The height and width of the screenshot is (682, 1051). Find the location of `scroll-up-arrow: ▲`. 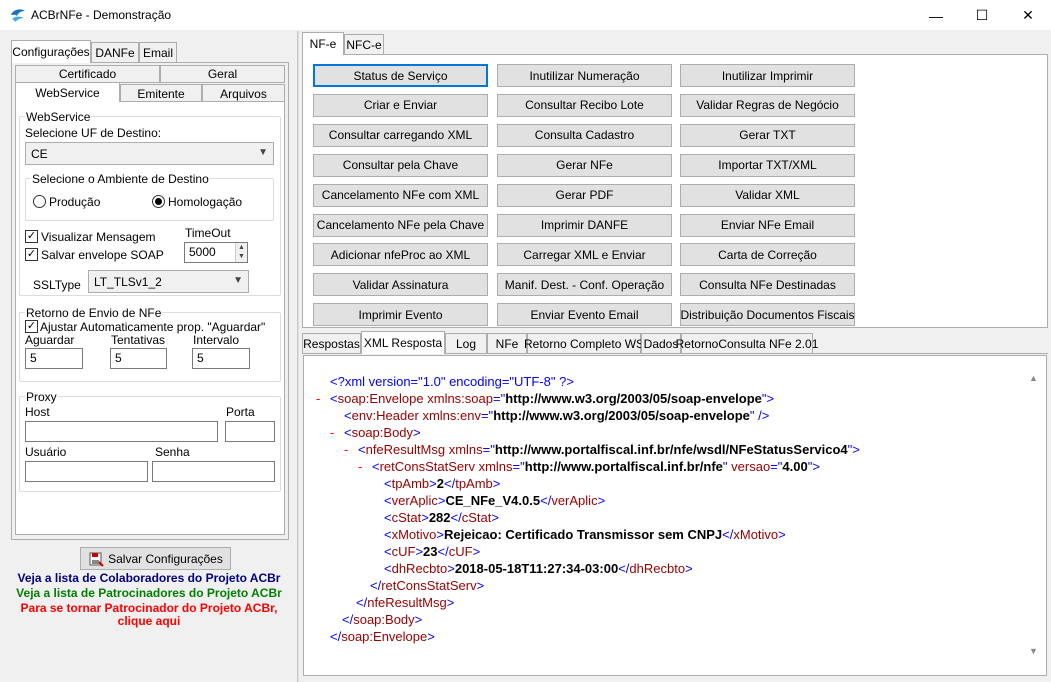

scroll-up-arrow: ▲ is located at coordinates (1033, 378).